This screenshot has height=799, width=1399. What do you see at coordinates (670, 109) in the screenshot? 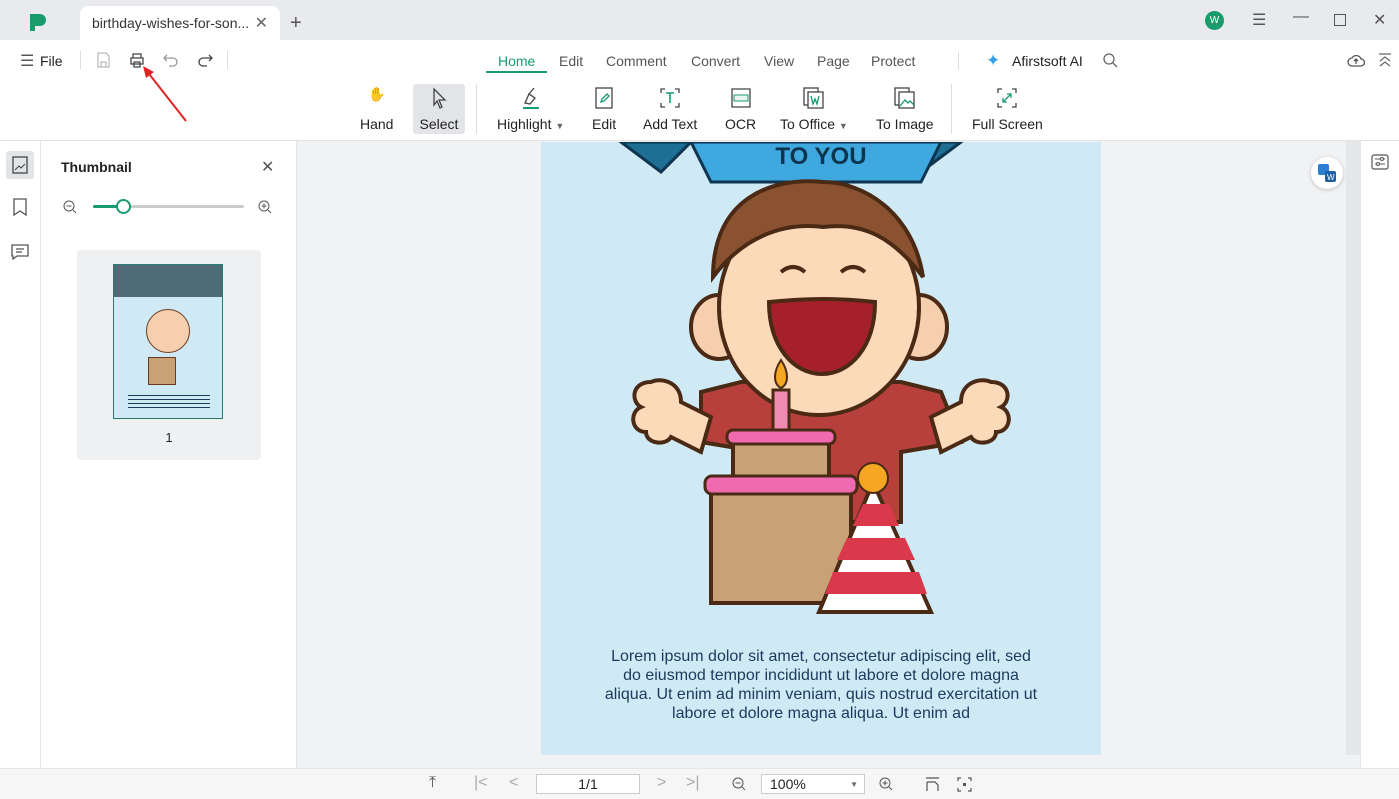
I see `add-text-tool: Add Text` at bounding box center [670, 109].